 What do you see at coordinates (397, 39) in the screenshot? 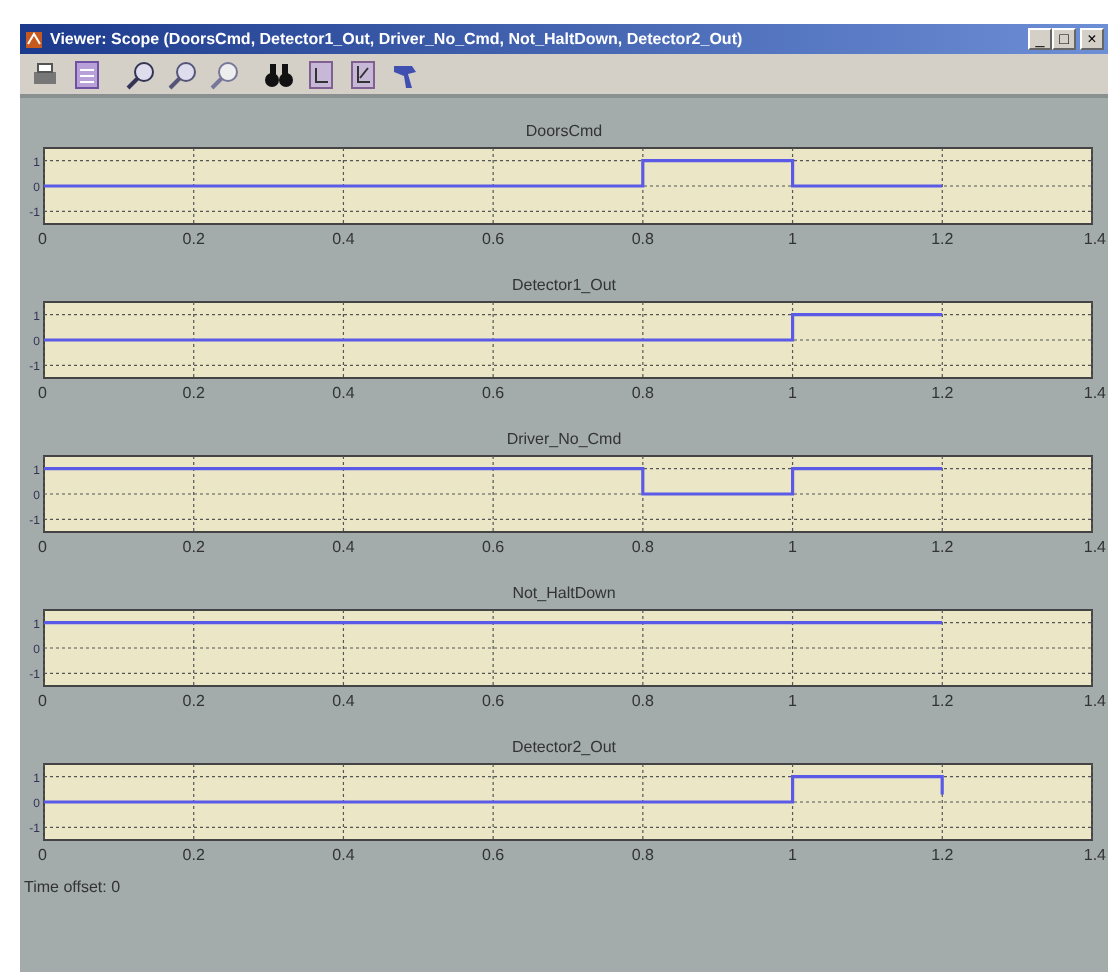
I see `window-title: Viewer: Scope (DoorsCmd, Detector1_Out, Driver_No_Cmd, Not_HaltDown, Detector2_Out)` at bounding box center [397, 39].